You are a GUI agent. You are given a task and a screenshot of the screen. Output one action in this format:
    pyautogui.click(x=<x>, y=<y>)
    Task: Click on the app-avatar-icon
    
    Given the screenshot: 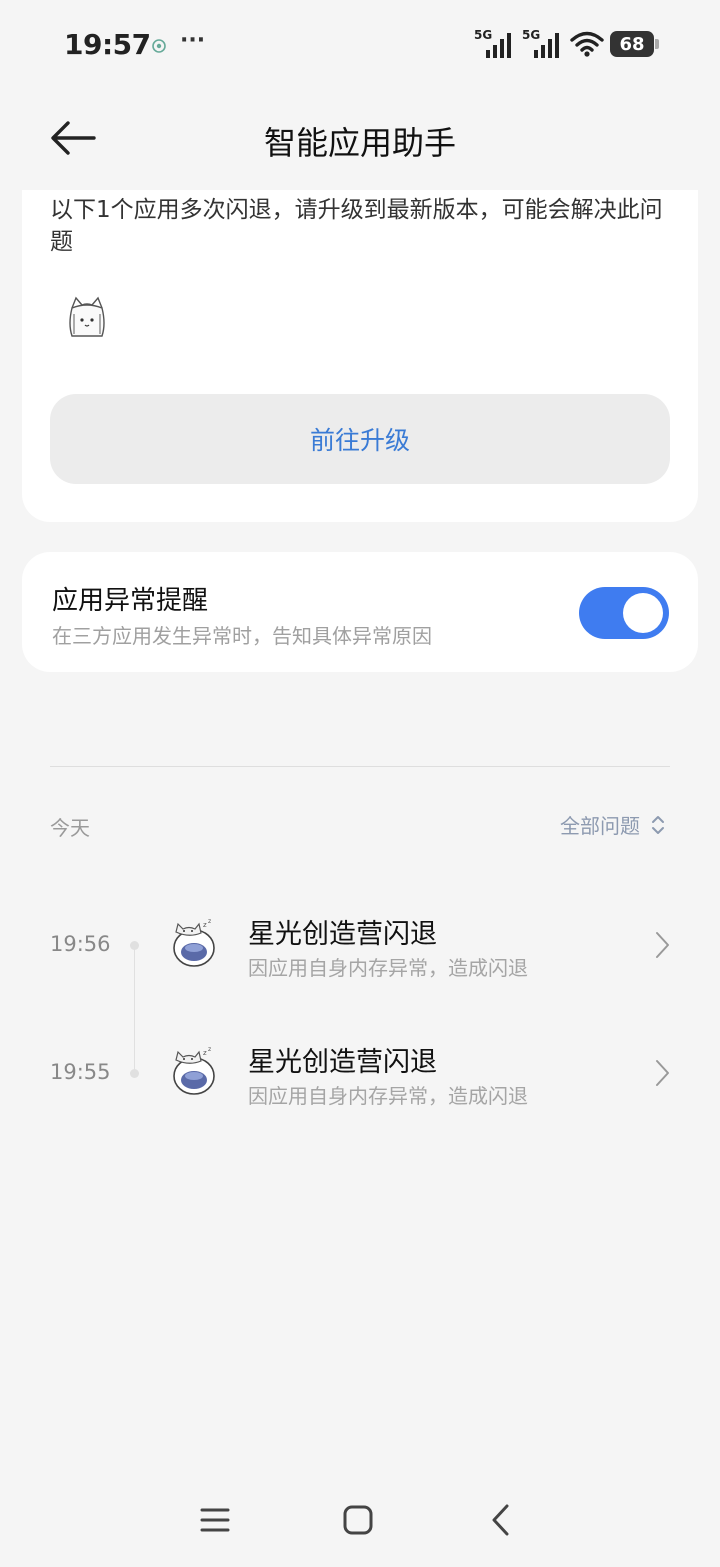 What is the action you would take?
    pyautogui.click(x=87, y=316)
    